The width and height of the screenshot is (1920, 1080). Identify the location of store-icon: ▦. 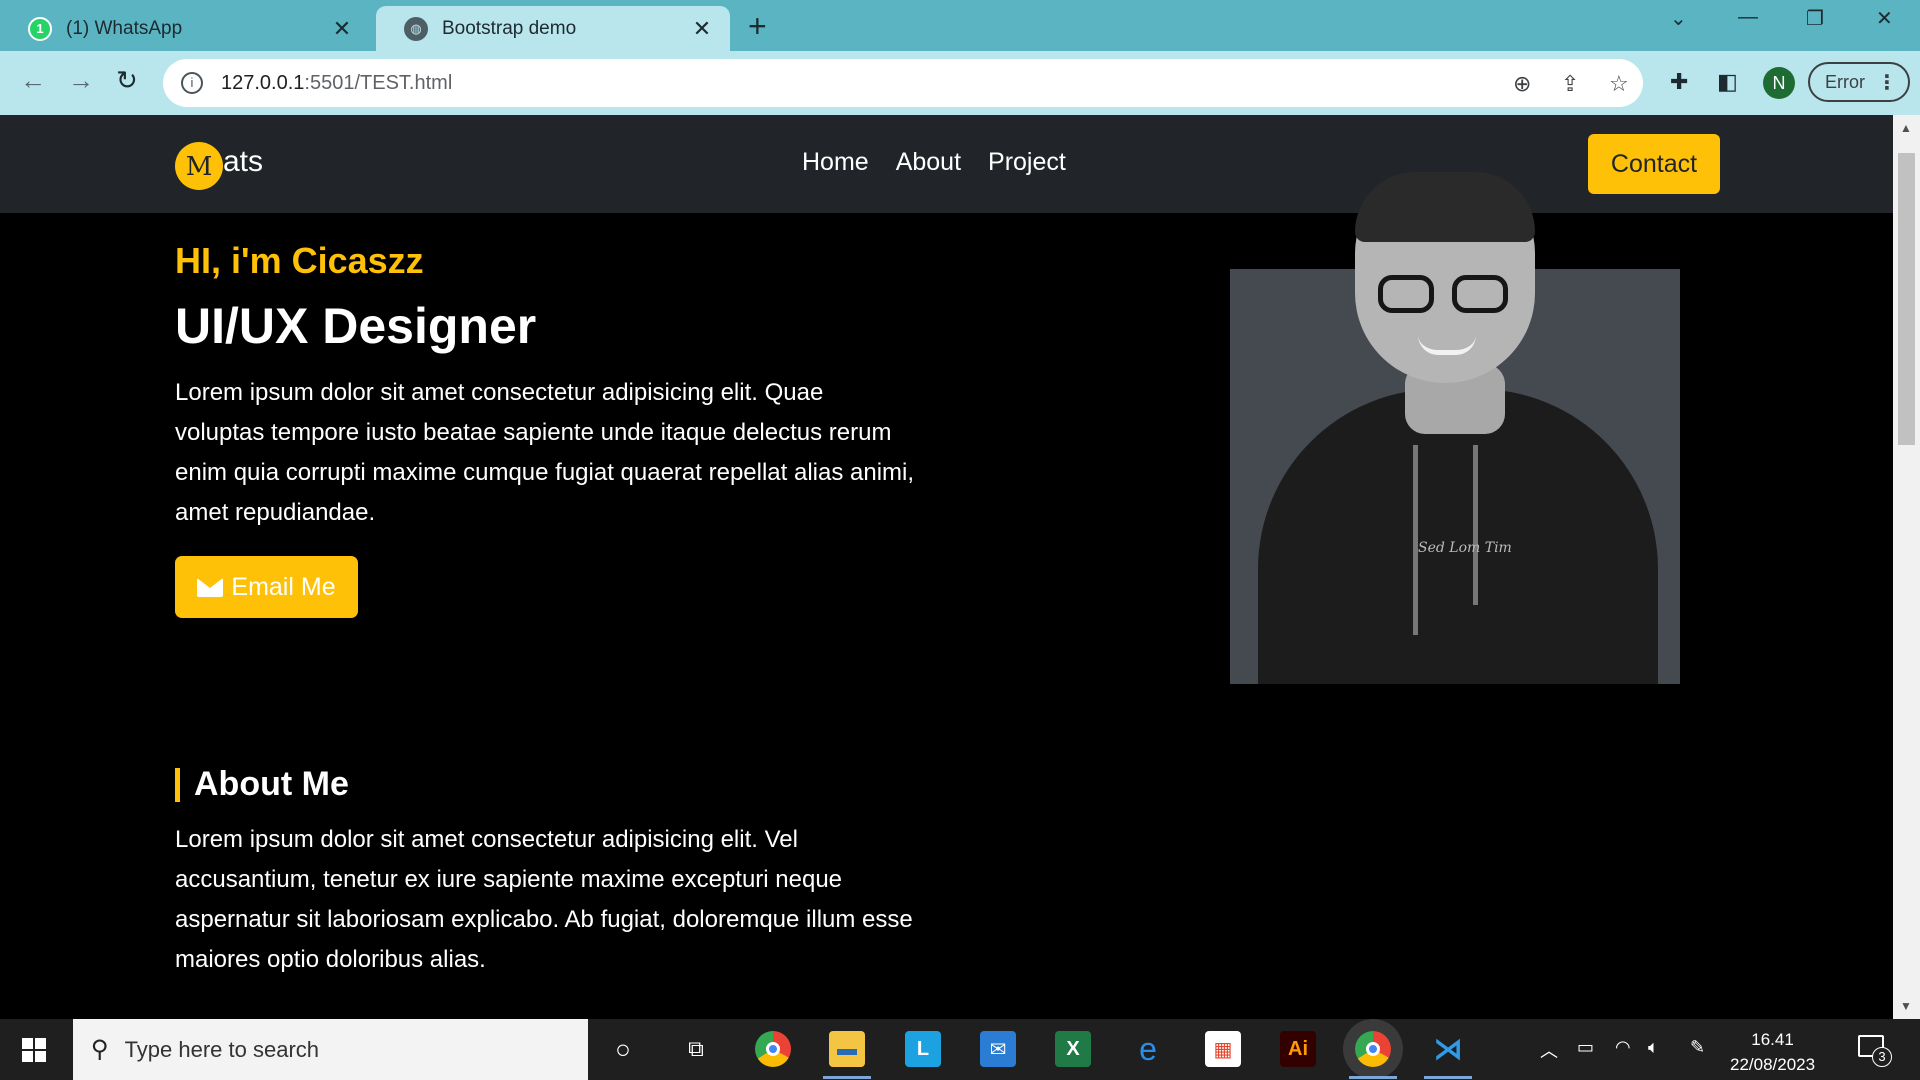
(1223, 1049).